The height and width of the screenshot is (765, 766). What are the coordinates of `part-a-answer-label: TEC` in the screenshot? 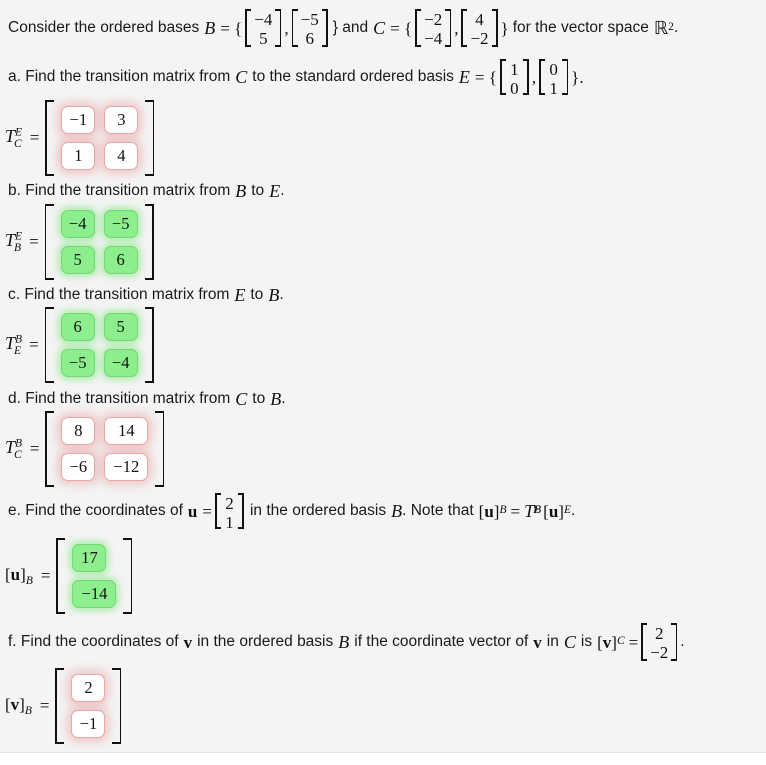 It's located at (13, 137).